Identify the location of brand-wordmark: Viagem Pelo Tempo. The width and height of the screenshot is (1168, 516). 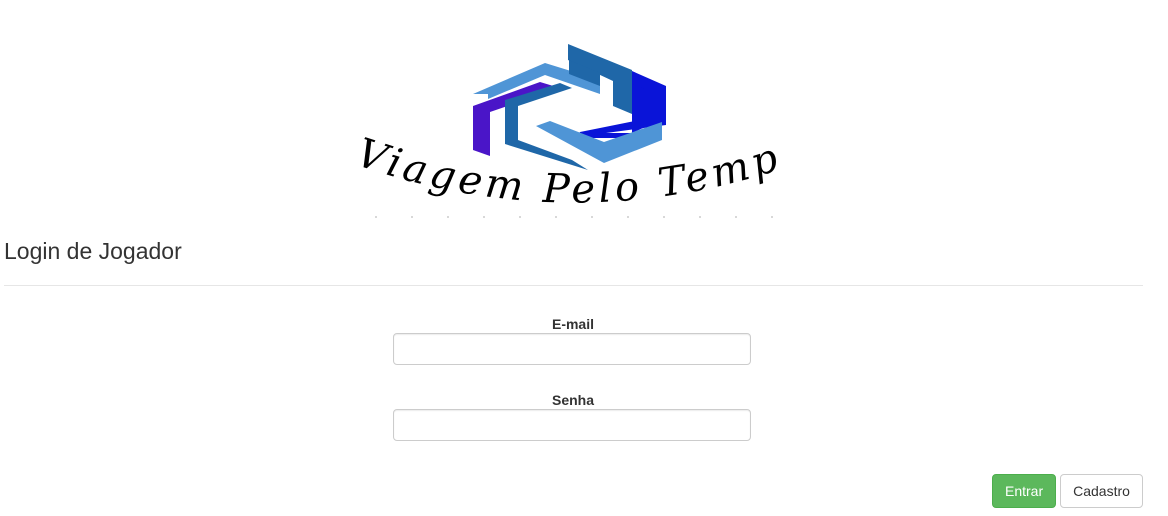
(561, 124).